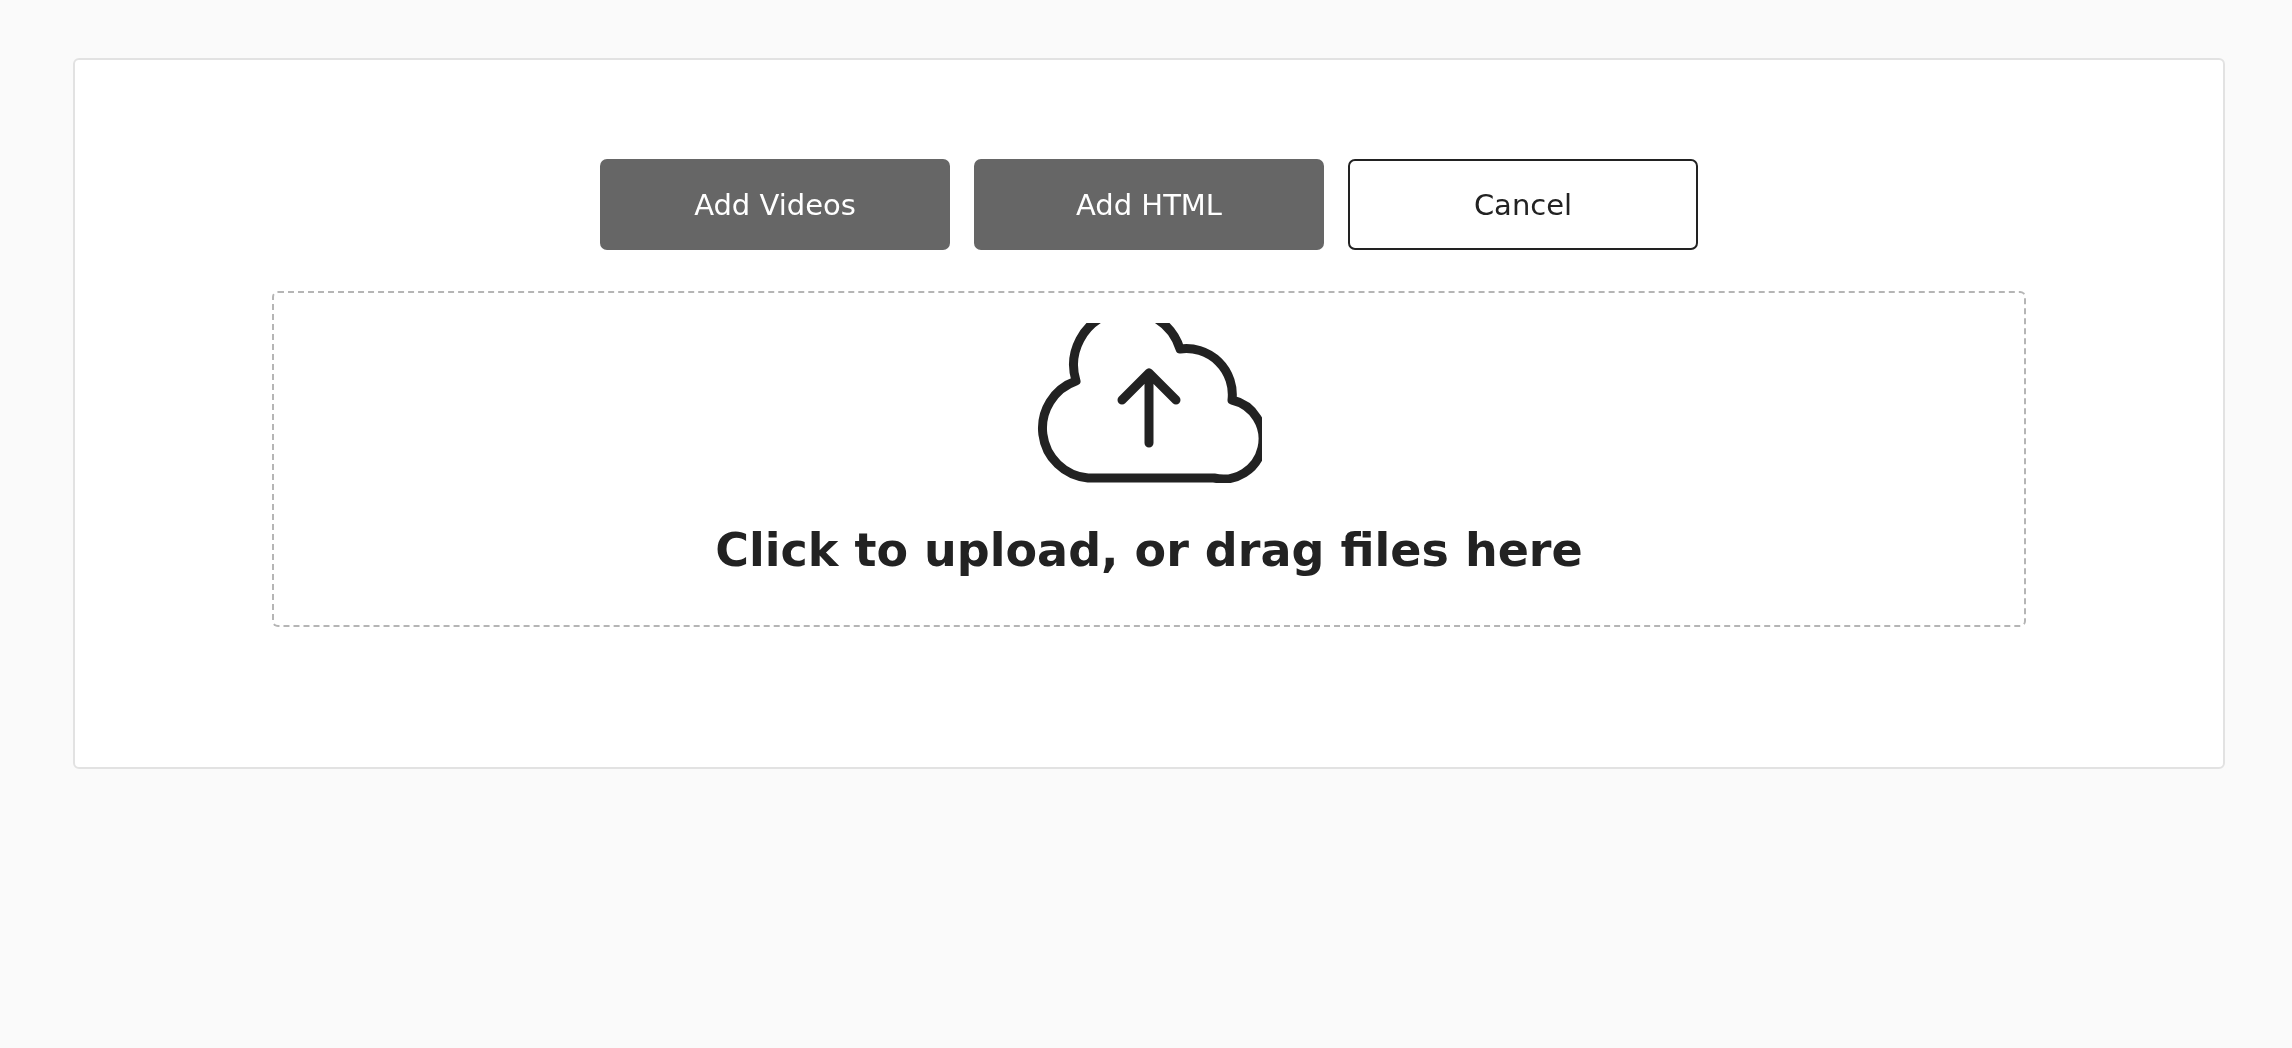 The height and width of the screenshot is (1048, 2292). I want to click on action-button: Add HTML, so click(1149, 204).